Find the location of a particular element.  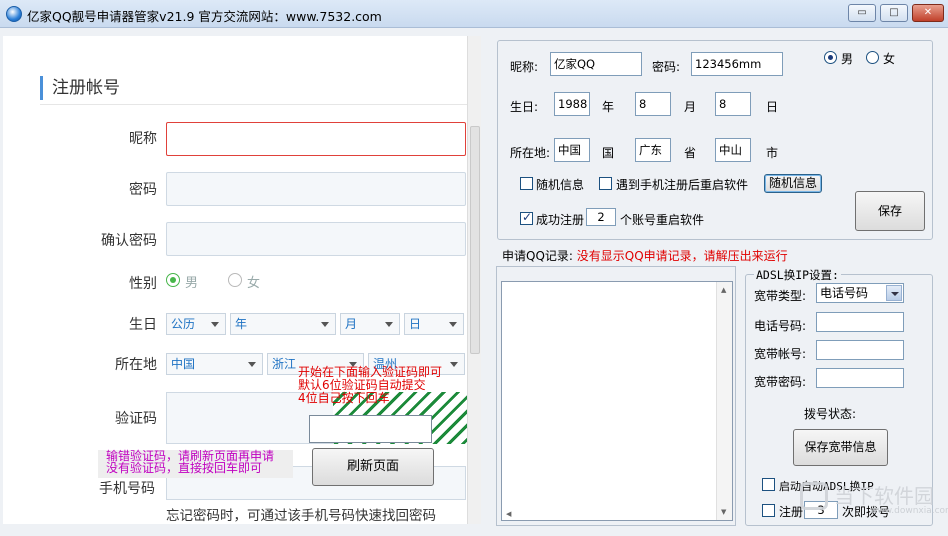

adsl-type-label: 宽带类型: is located at coordinates (780, 296).